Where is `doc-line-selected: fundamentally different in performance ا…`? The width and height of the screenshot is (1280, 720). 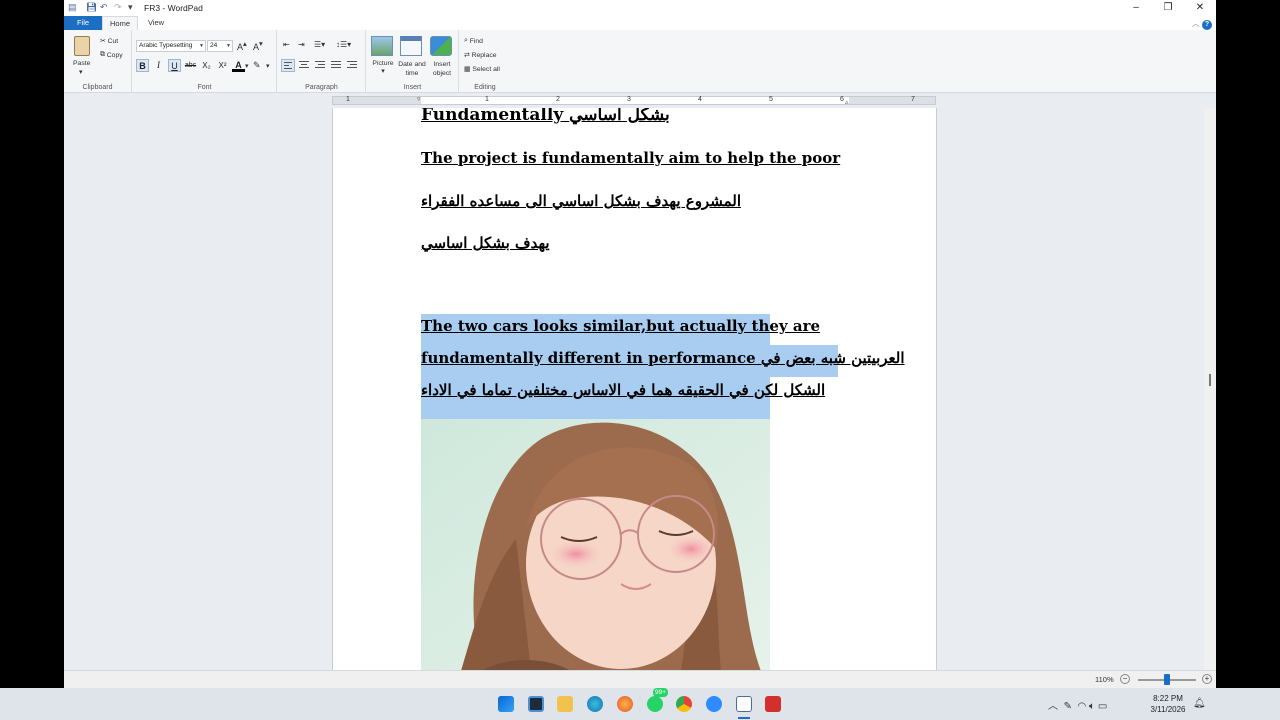 doc-line-selected: fundamentally different in performance ا… is located at coordinates (663, 358).